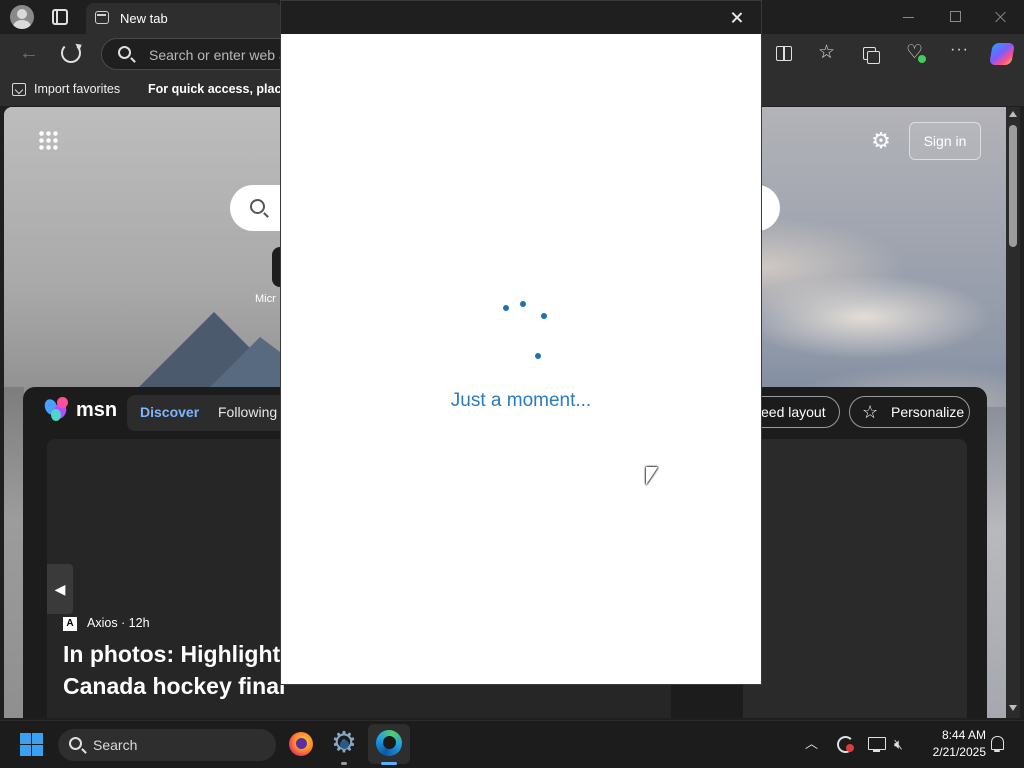 The height and width of the screenshot is (768, 1024). Describe the element at coordinates (881, 141) in the screenshot. I see `gear-icon: ⚙` at that location.